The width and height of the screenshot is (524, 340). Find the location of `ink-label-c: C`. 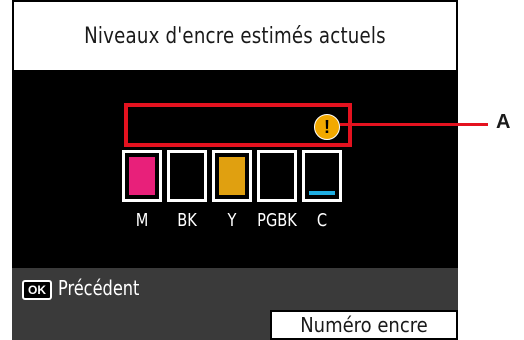

ink-label-c: C is located at coordinates (322, 220).